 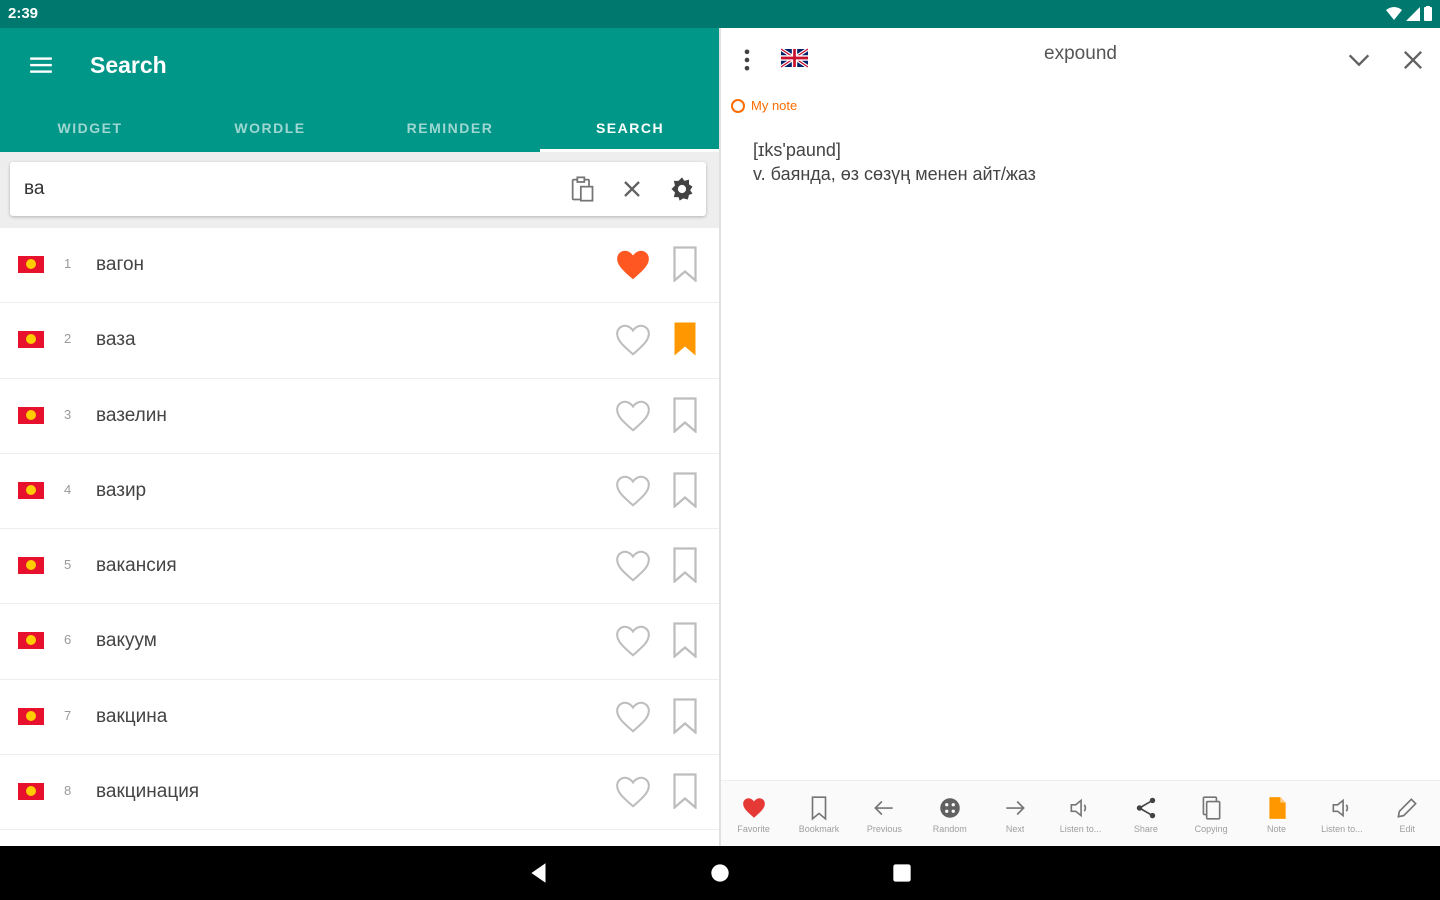 I want to click on note-button: Note, so click(x=1276, y=813).